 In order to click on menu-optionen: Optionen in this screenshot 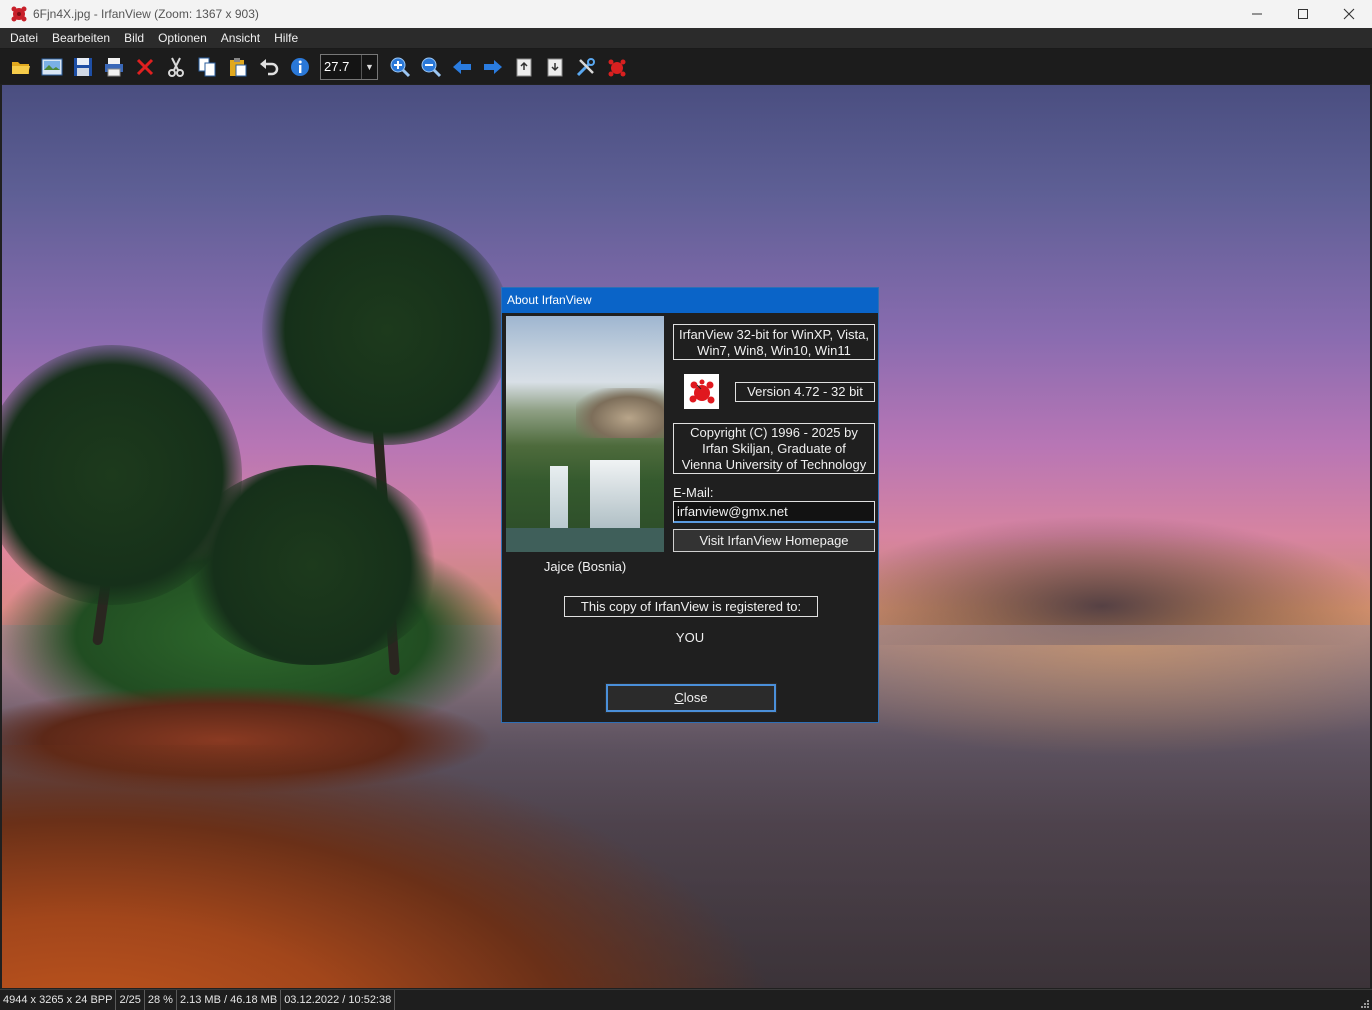, I will do `click(182, 38)`.